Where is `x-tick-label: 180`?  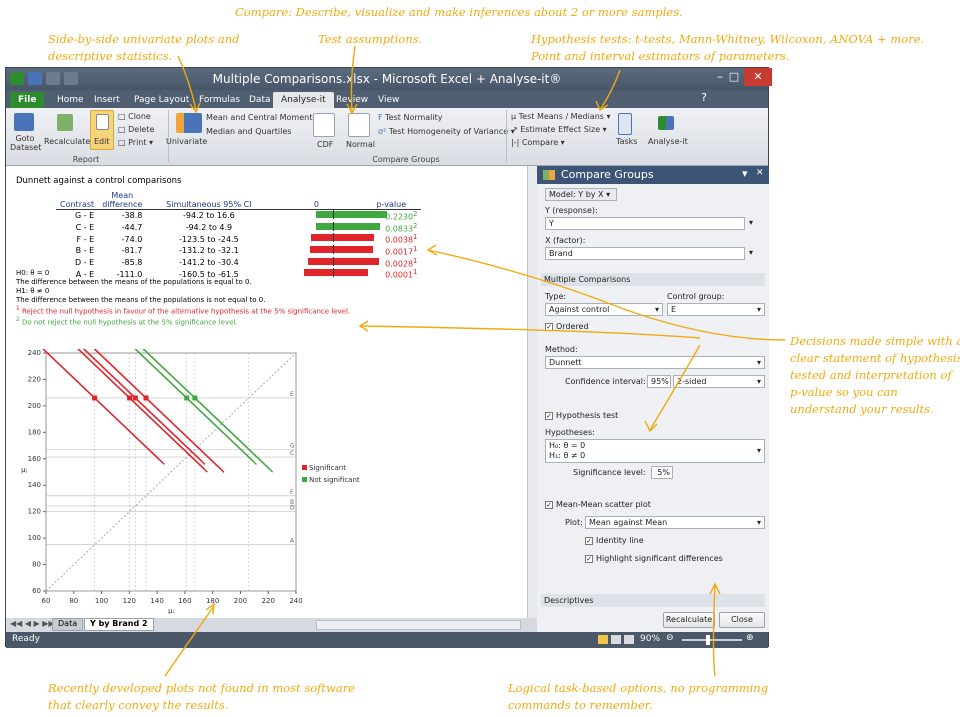
x-tick-label: 180 is located at coordinates (212, 601).